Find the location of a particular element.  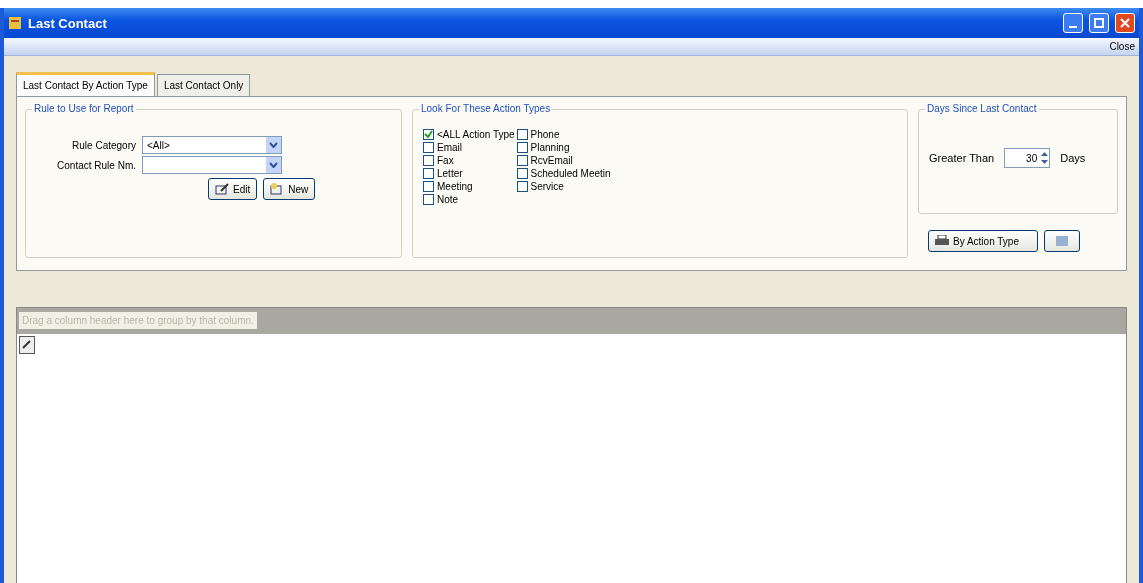

new-item-icon is located at coordinates (277, 189).